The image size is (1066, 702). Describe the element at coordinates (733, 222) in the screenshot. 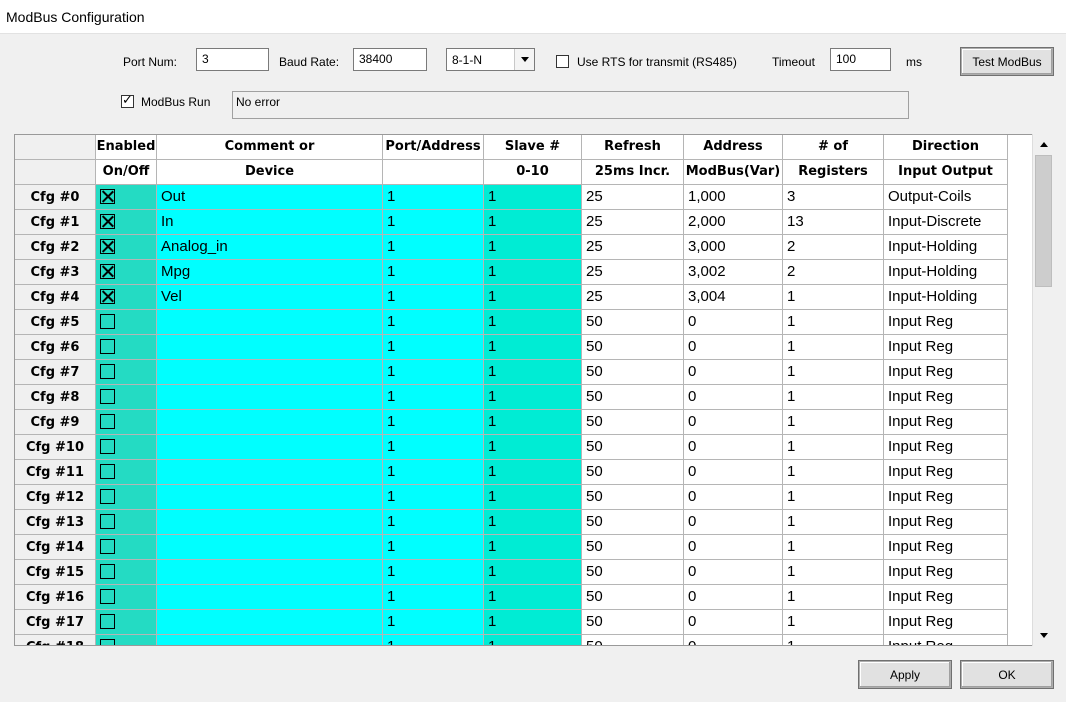

I see `address-cell: 2,000` at that location.